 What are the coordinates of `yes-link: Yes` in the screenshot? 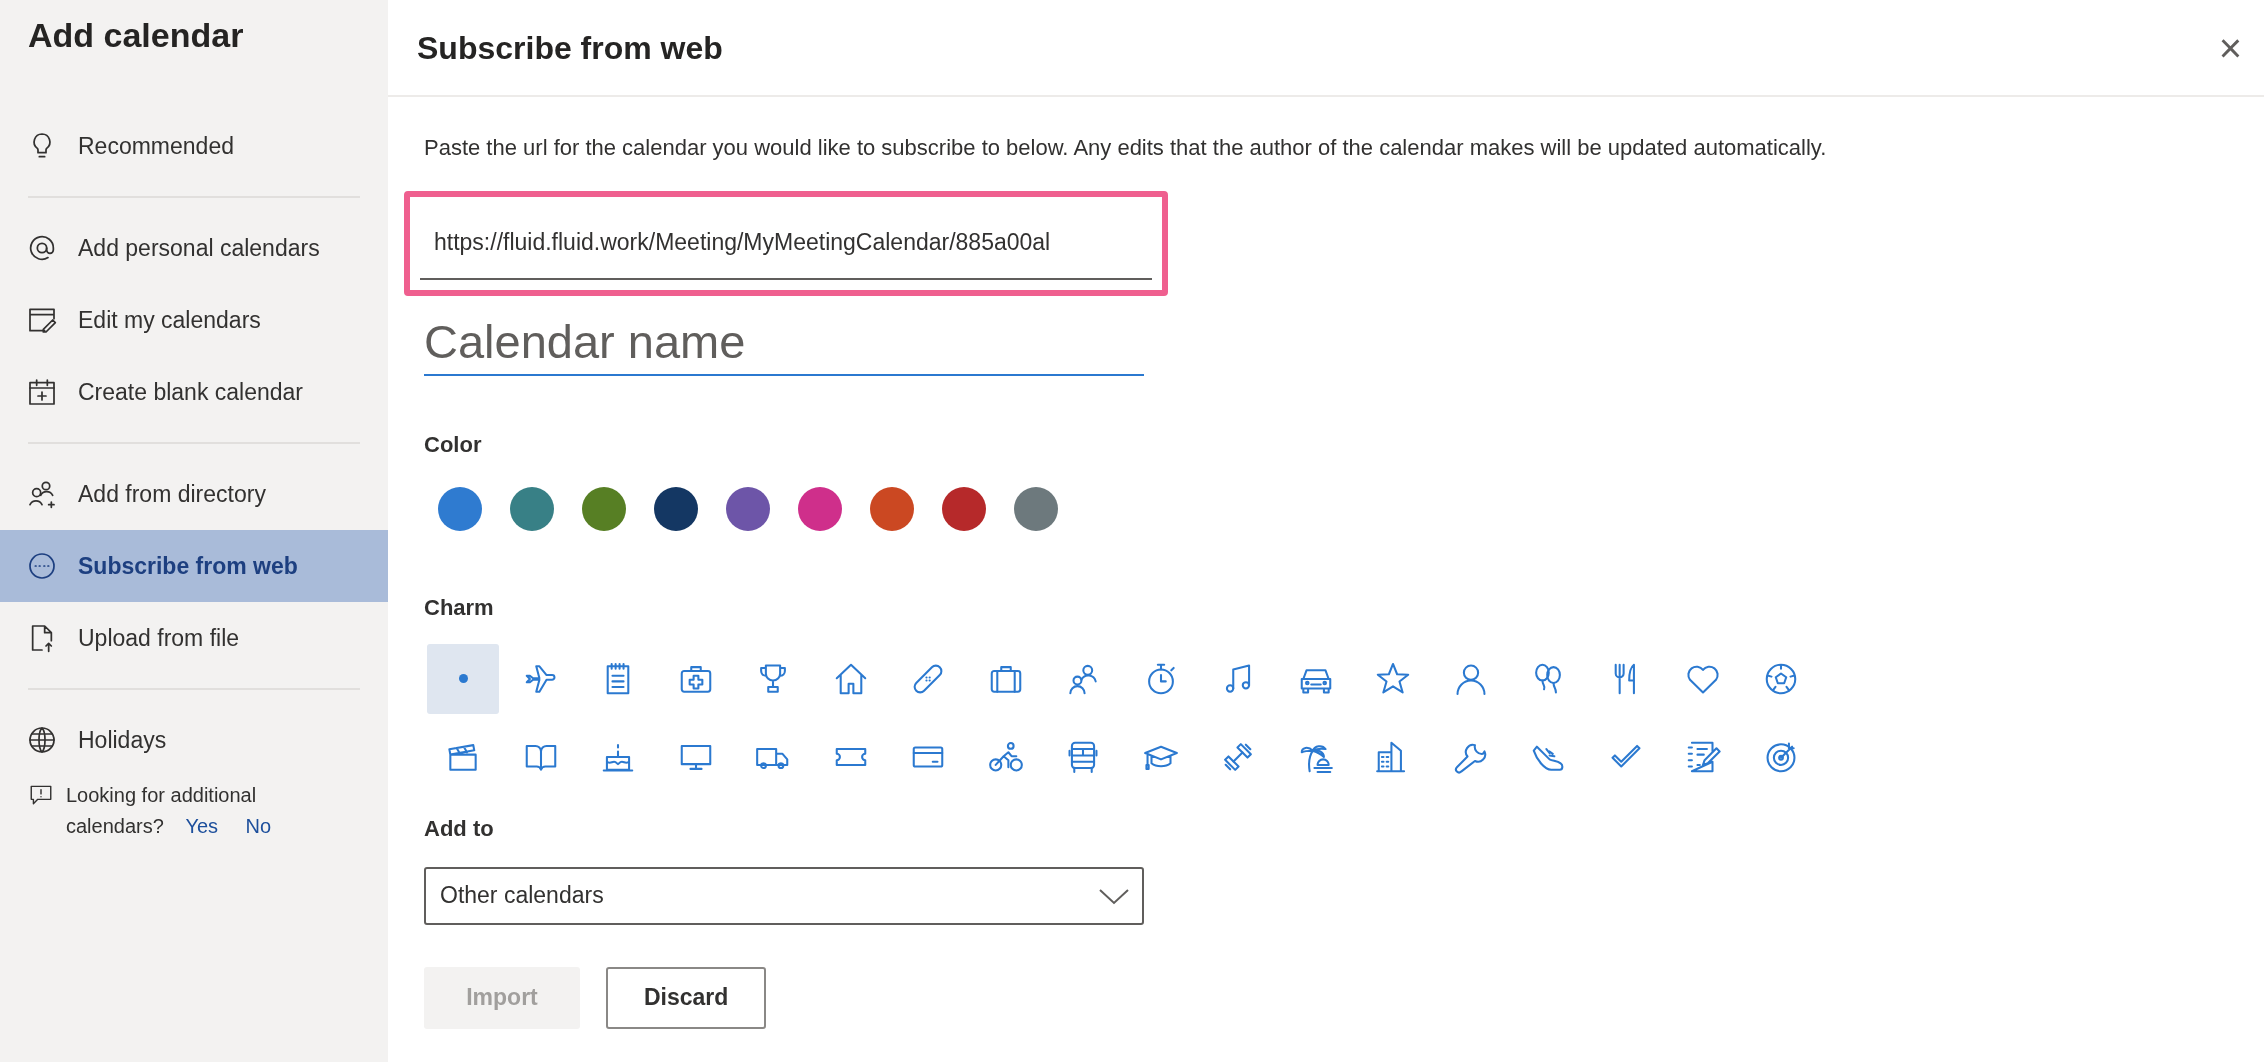 It's located at (202, 826).